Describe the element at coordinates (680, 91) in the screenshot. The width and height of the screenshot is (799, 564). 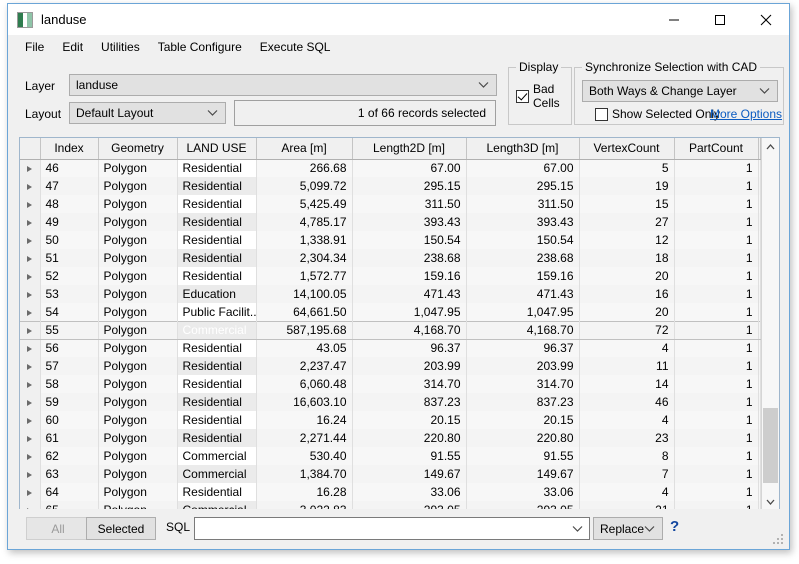
I see `sync-mode-select: Both Ways & Change Layer` at that location.